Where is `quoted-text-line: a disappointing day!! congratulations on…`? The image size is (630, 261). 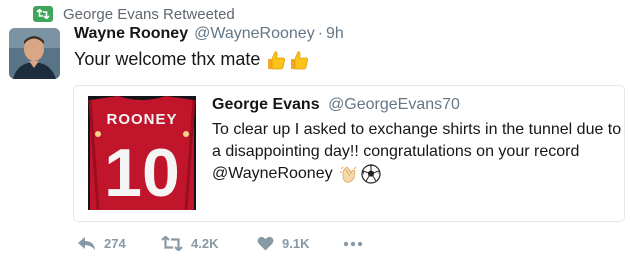
quoted-text-line: a disappointing day!! congratulations on… is located at coordinates (396, 151).